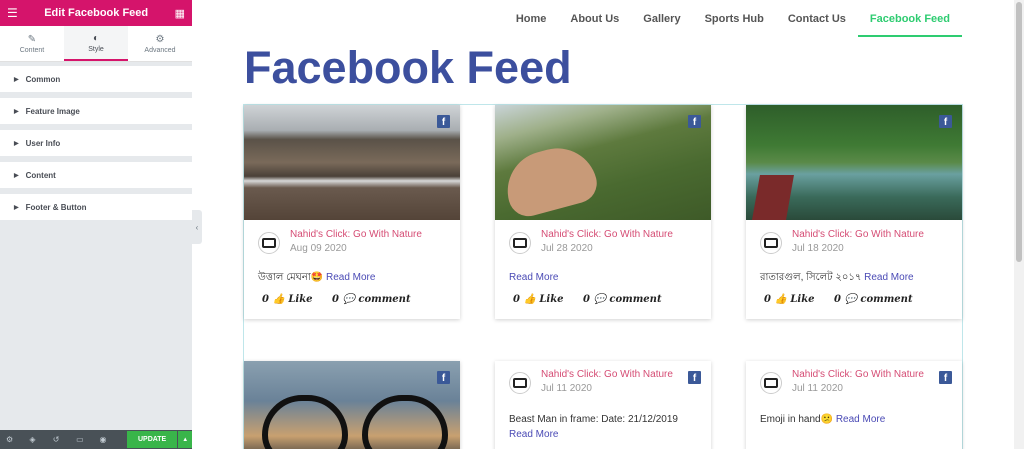 The image size is (1024, 449). I want to click on nav-gallery: Gallery, so click(661, 22).